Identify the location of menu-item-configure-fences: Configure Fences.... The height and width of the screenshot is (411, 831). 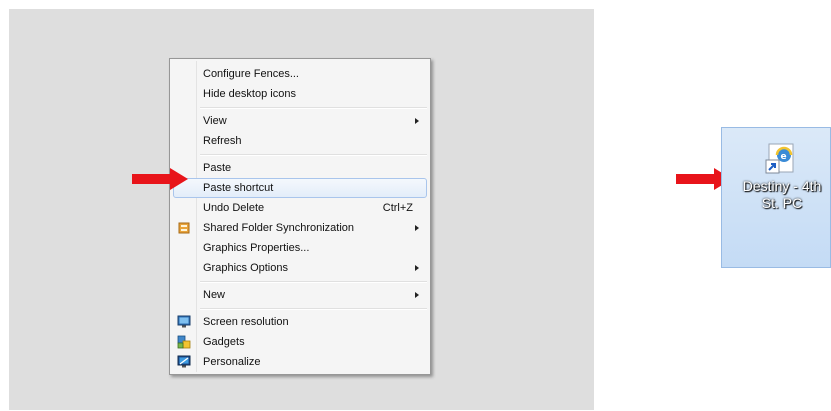
(300, 74).